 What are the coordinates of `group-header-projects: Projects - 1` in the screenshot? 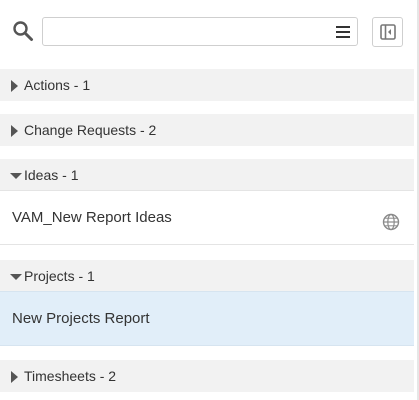 It's located at (207, 276).